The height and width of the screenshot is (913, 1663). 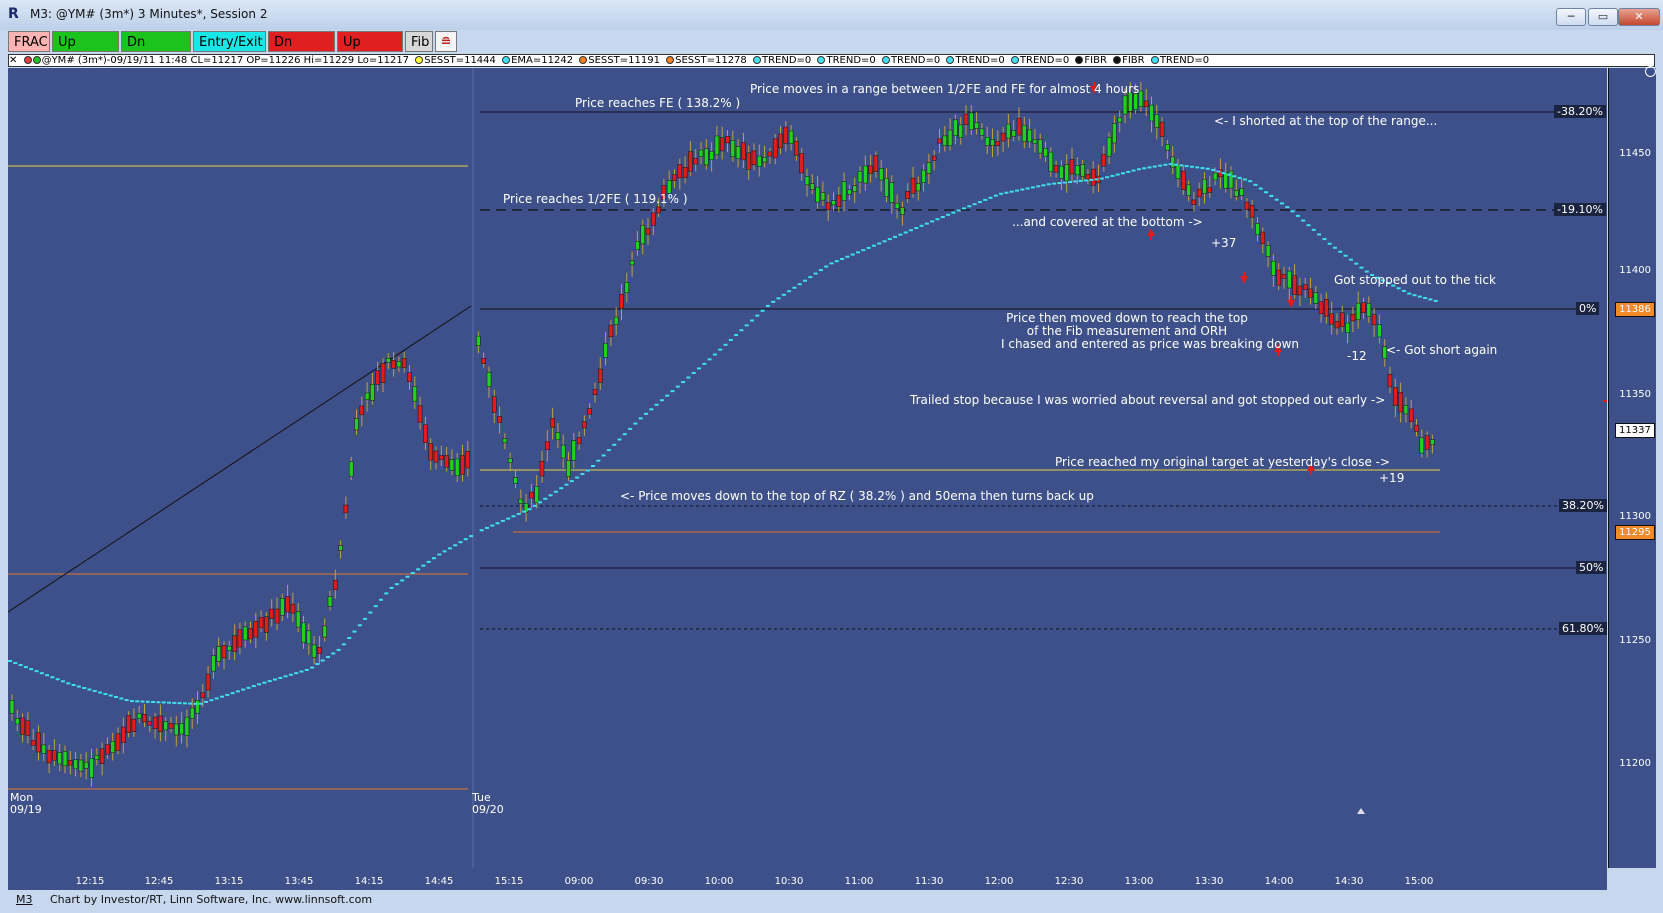 What do you see at coordinates (537, 60) in the screenshot?
I see `legend-item: EMA=11242` at bounding box center [537, 60].